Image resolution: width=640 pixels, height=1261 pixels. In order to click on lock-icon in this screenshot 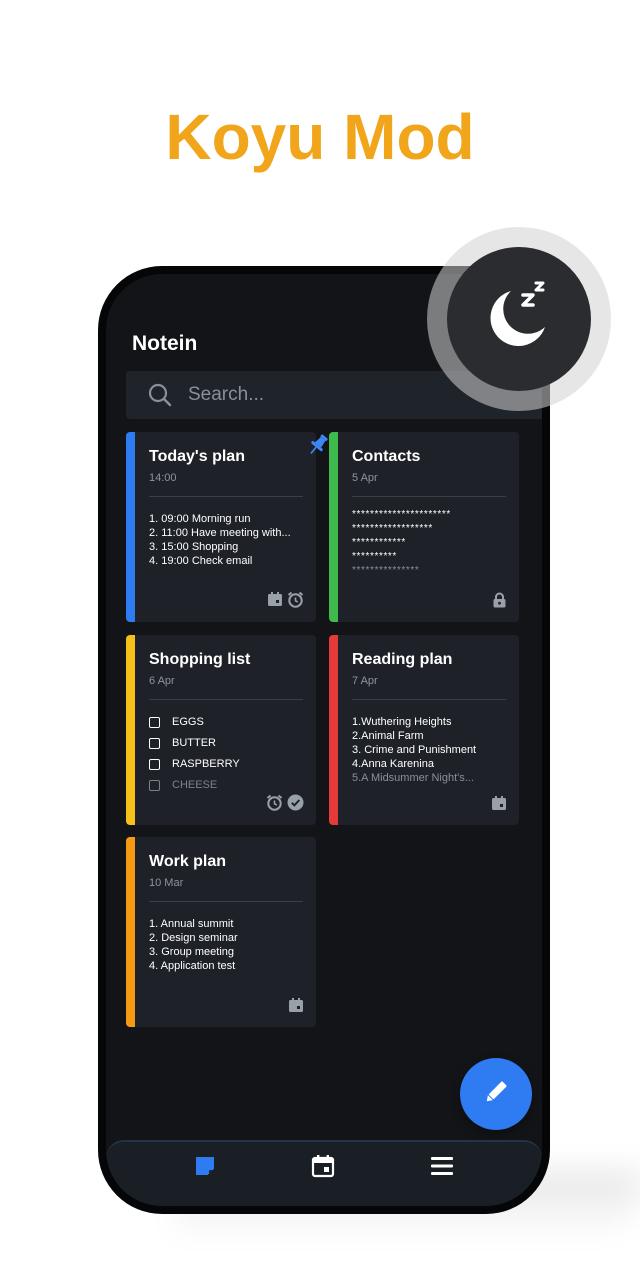, I will do `click(499, 600)`.